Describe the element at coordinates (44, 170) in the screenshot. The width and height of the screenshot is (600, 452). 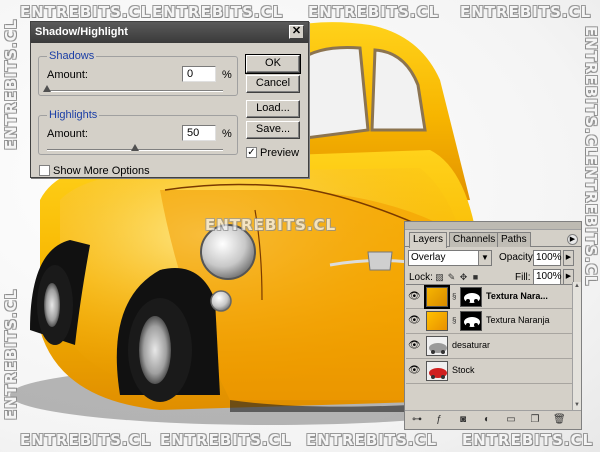
I see `show-more-options-checkbox` at that location.